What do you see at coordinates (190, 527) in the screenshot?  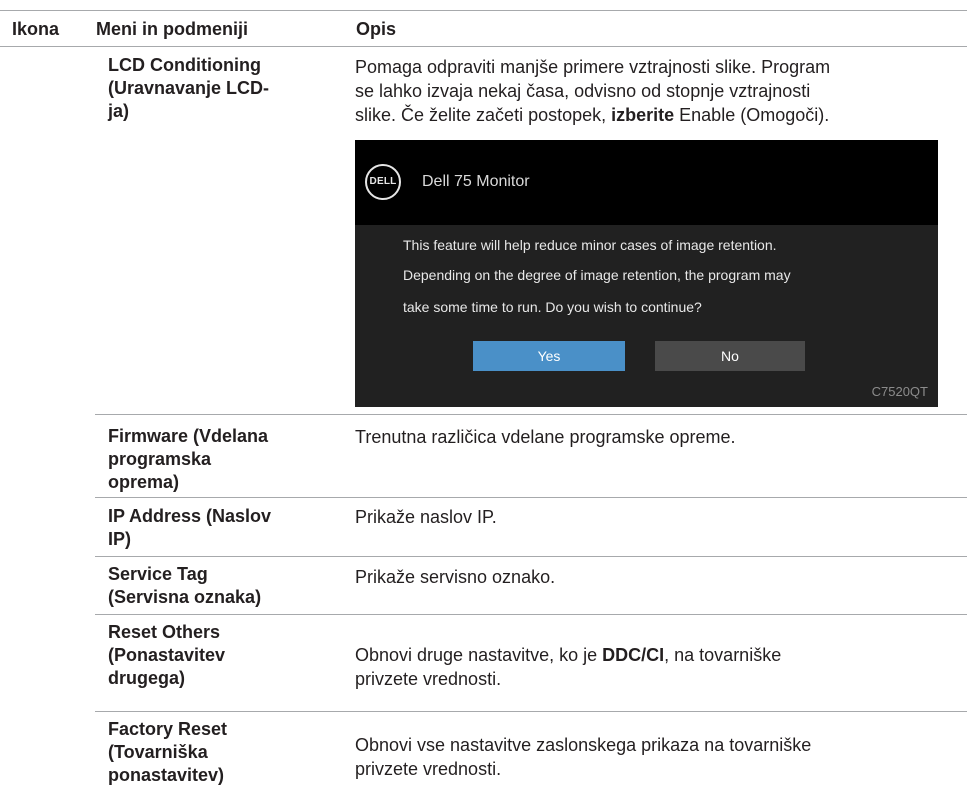 I see `menu-ip-address: IP Address (Naslov IP)` at bounding box center [190, 527].